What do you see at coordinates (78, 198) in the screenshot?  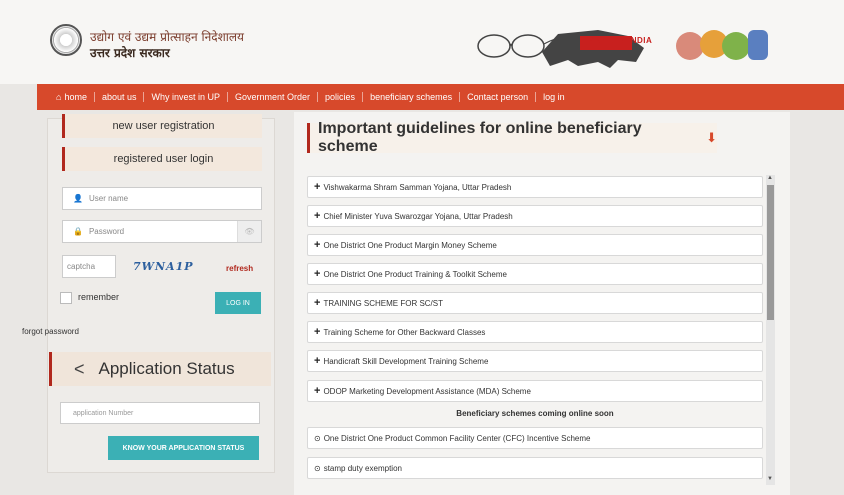 I see `user-icon: 👤` at bounding box center [78, 198].